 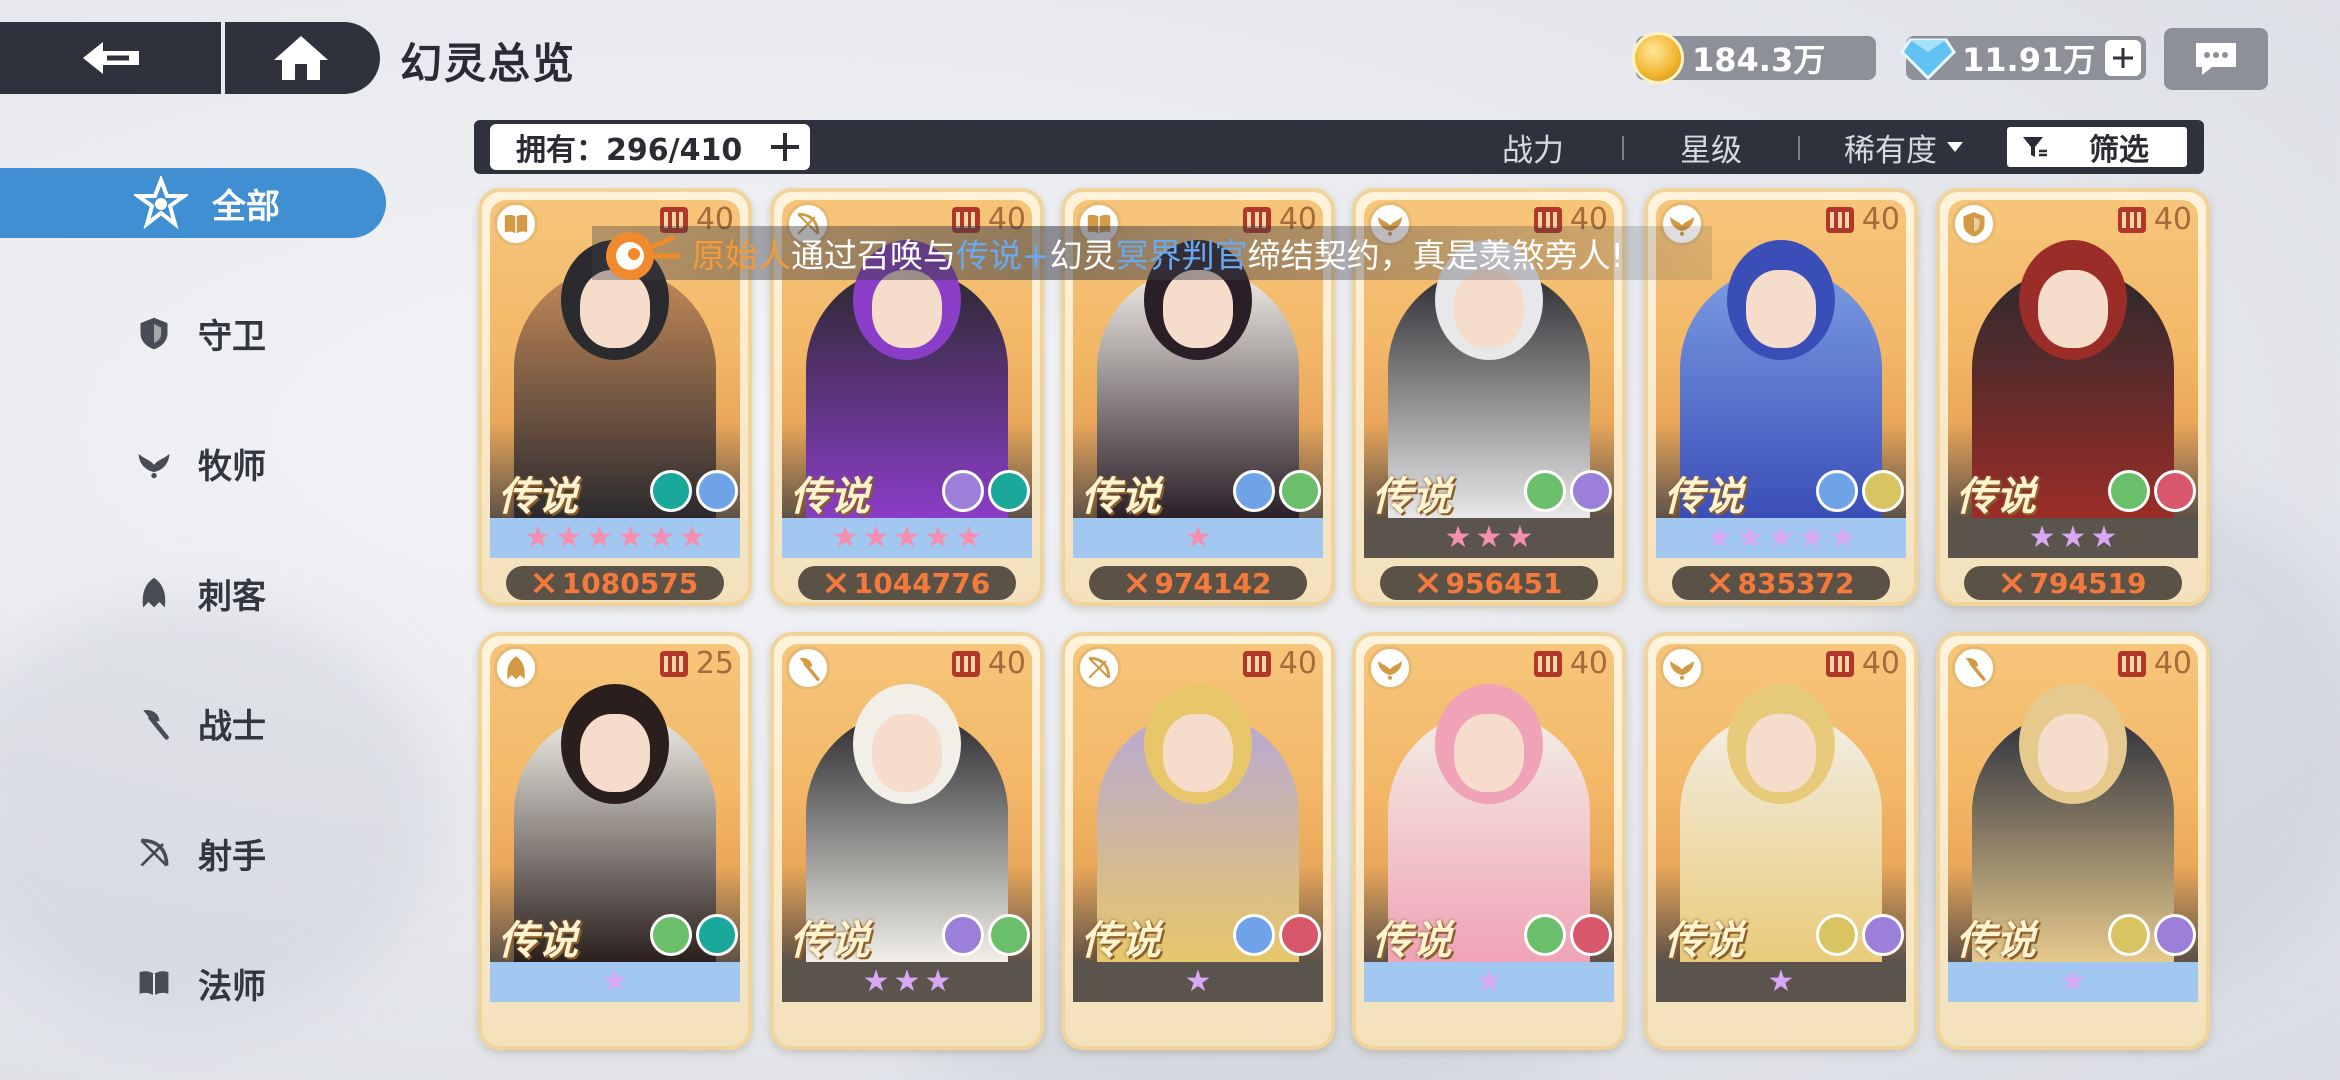 I want to click on broadcast-banner: 原始人 通过召唤与 传说+ 幻灵 冥界判官 缔结契约，真是羡煞旁人!, so click(x=1152, y=253).